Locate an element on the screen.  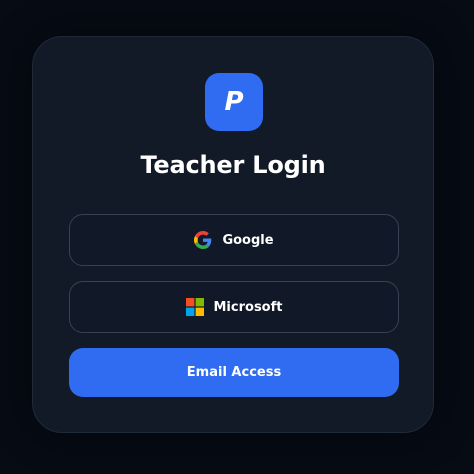
email-access-label: Email Access is located at coordinates (234, 372).